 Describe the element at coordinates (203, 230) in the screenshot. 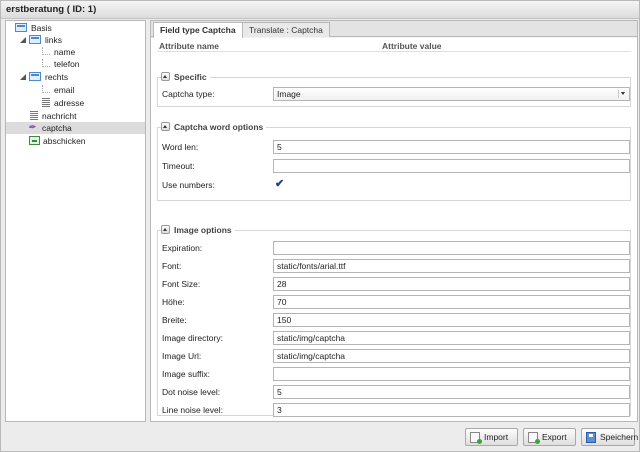

I see `legend-label: Image options` at that location.